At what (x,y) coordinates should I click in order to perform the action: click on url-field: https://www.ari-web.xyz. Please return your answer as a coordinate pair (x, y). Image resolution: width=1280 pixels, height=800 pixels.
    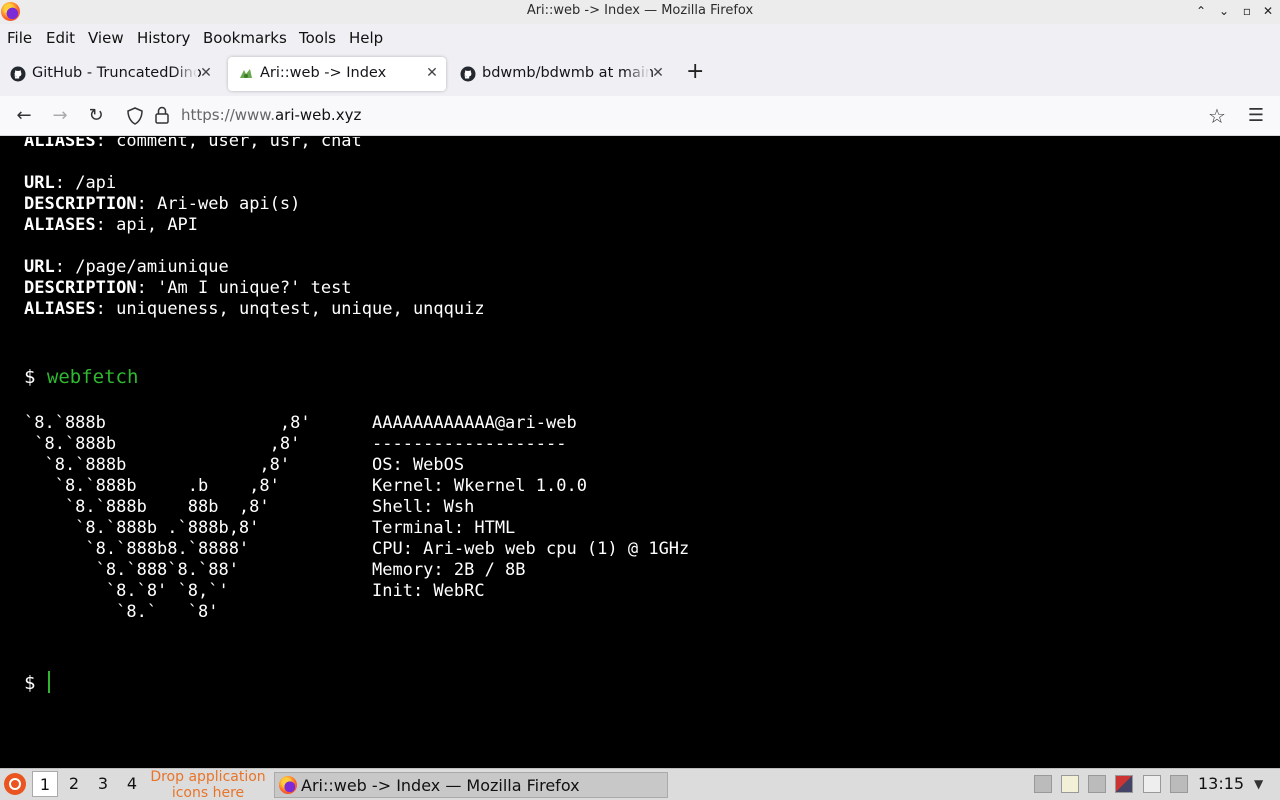
    Looking at the image, I should click on (271, 115).